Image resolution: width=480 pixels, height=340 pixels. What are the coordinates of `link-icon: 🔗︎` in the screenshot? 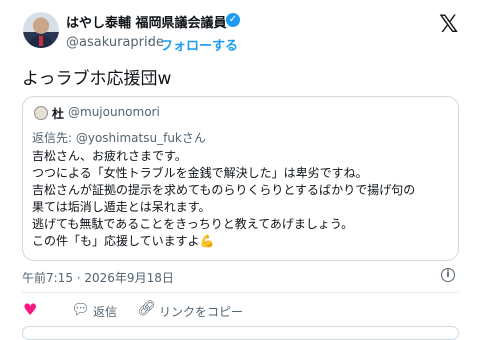 It's located at (146, 308).